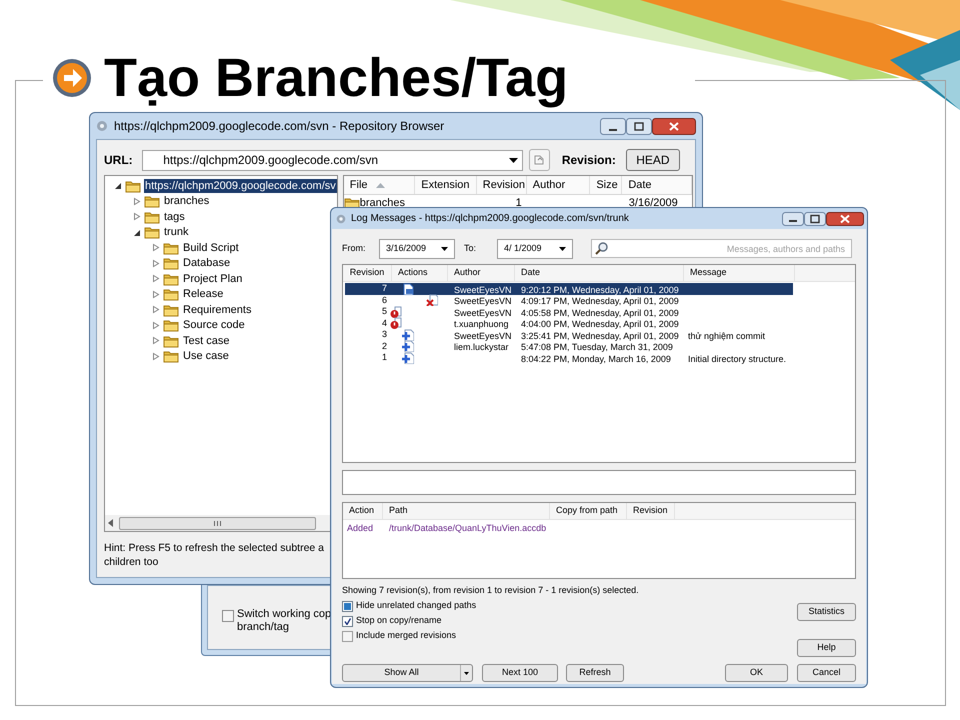 Image resolution: width=960 pixels, height=720 pixels. Describe the element at coordinates (361, 511) in the screenshot. I see `column-header: Action` at that location.